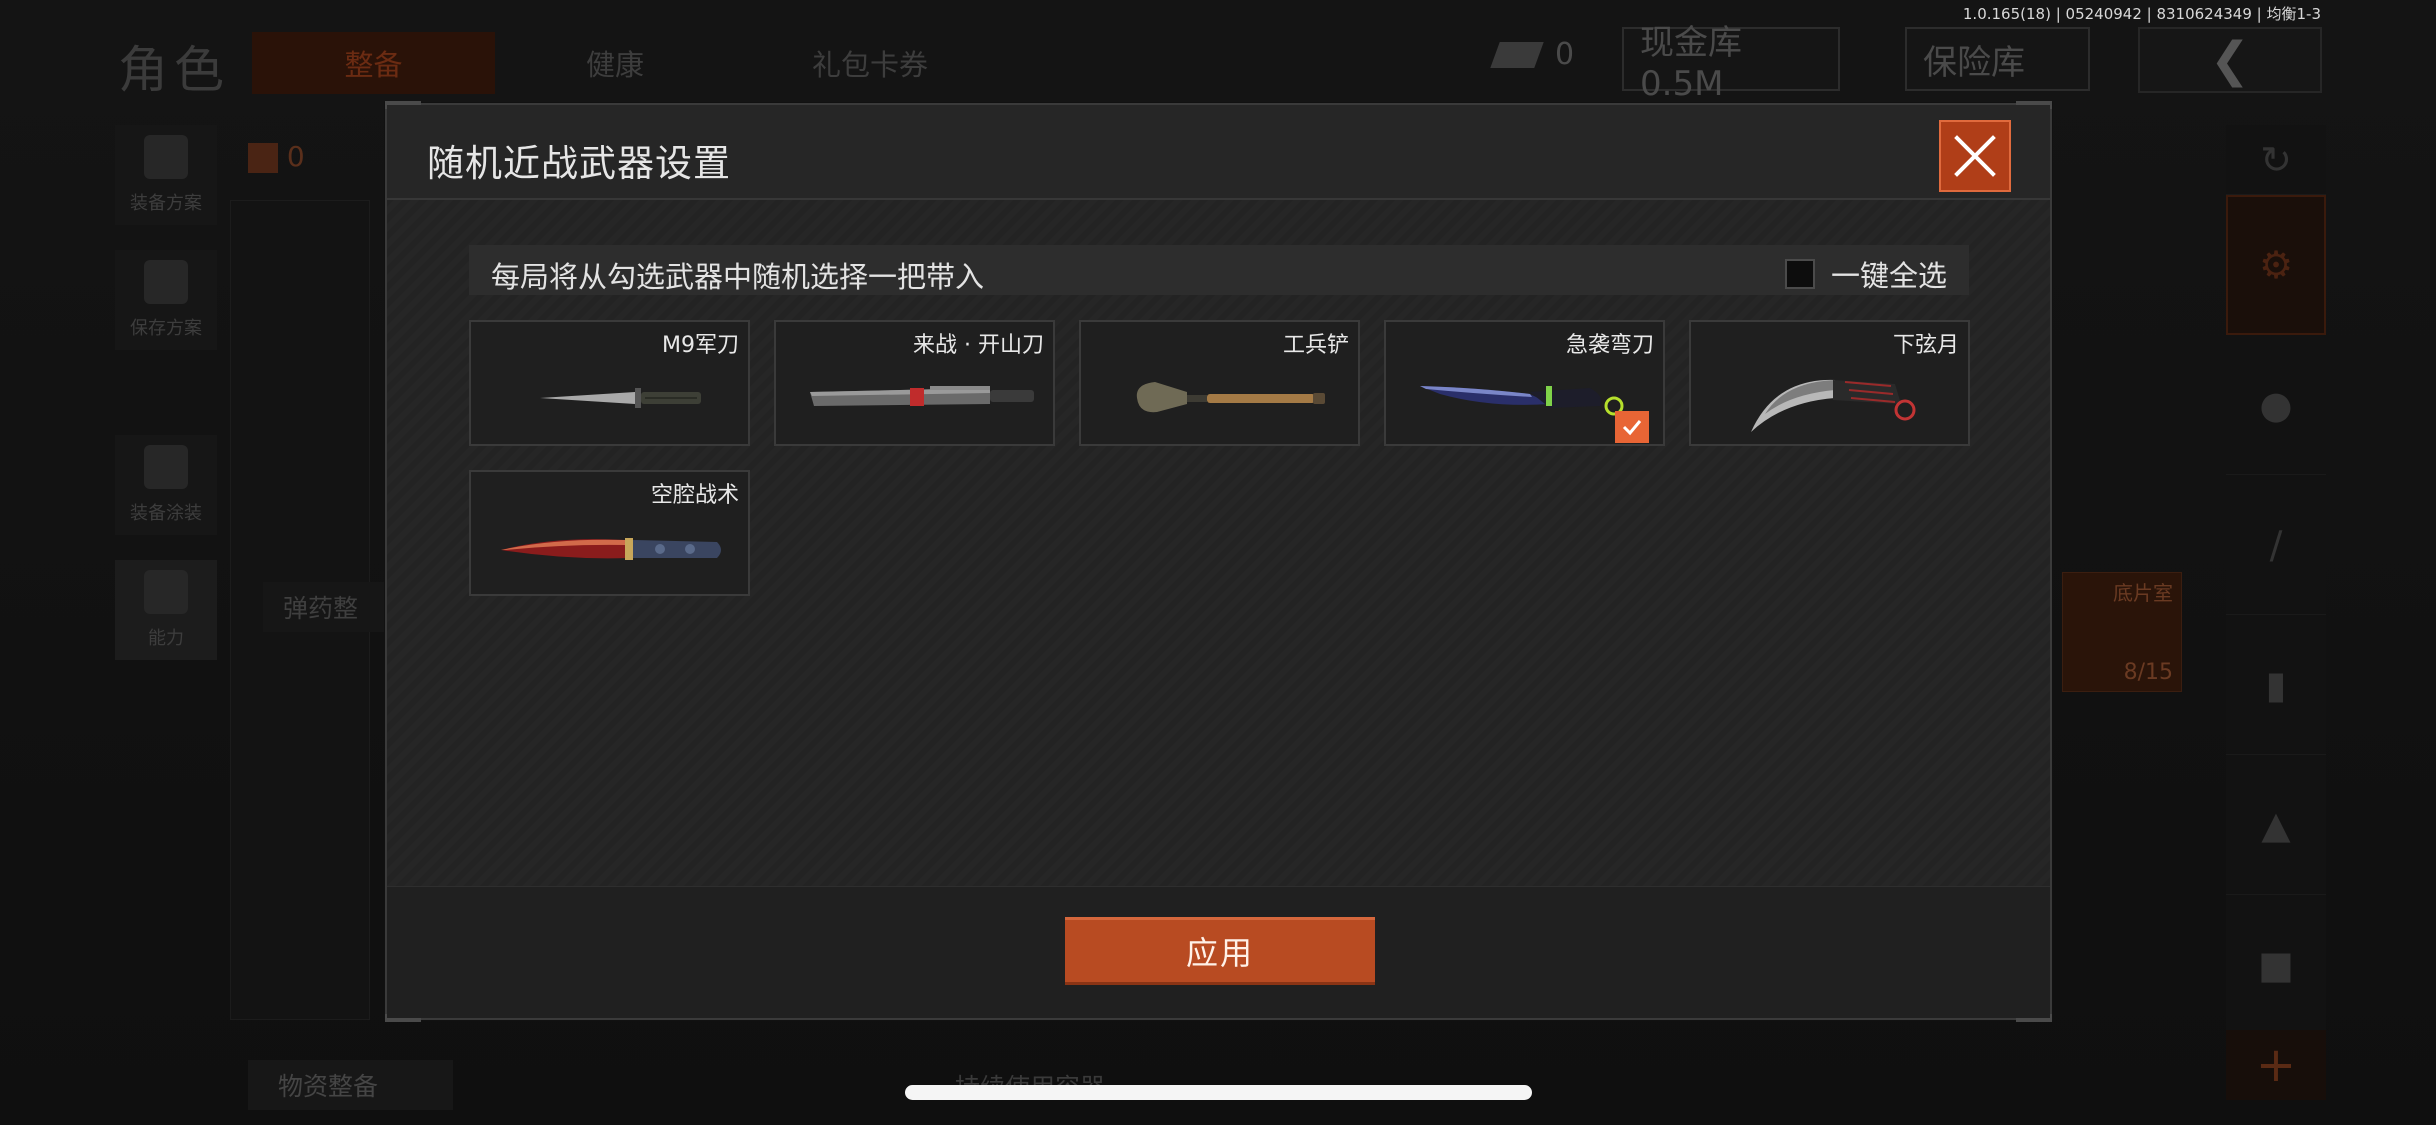  What do you see at coordinates (1218, 1092) in the screenshot?
I see `home-indicator` at bounding box center [1218, 1092].